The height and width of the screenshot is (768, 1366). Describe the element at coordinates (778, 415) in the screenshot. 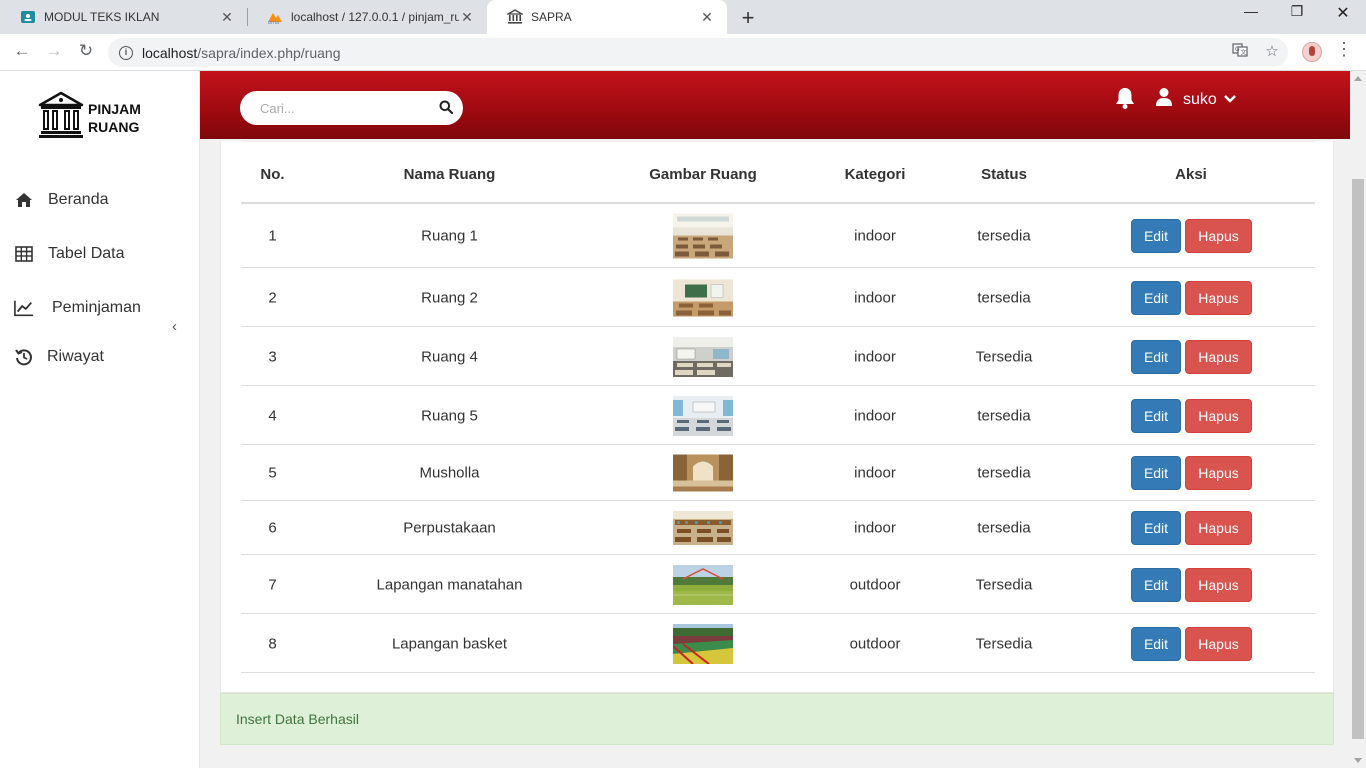

I see `table-row: 4 Ruang 5 indoor tersedia Edit Hapus` at that location.